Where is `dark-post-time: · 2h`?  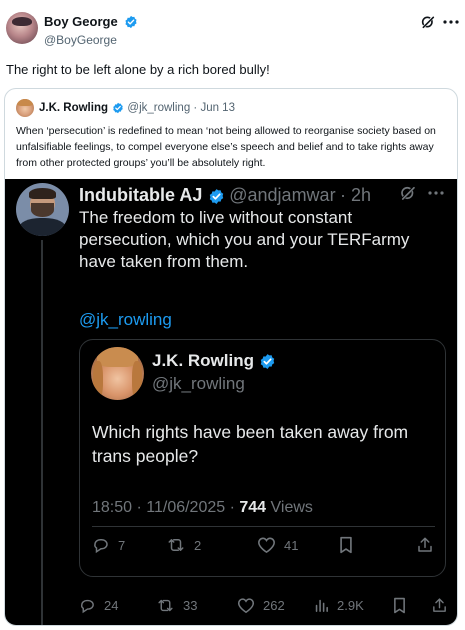
dark-post-time: · 2h is located at coordinates (355, 195).